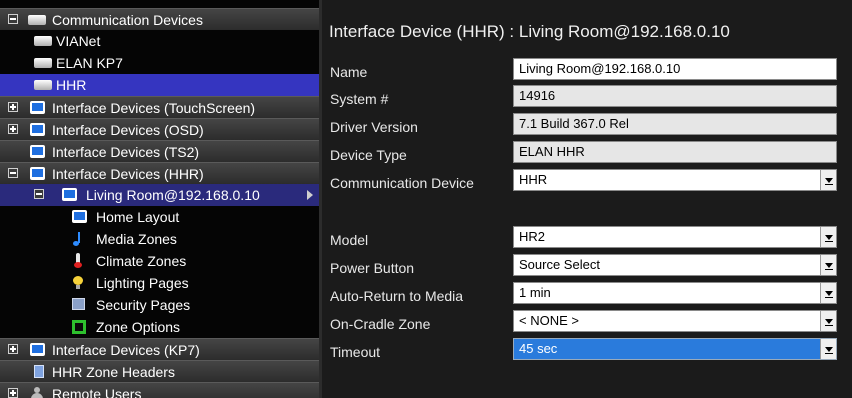 The width and height of the screenshot is (852, 398). Describe the element at coordinates (675, 96) in the screenshot. I see `system-number-field: 14916` at that location.